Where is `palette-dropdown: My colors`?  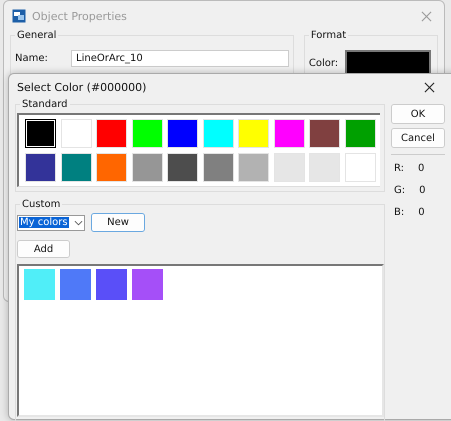
palette-dropdown: My colors is located at coordinates (51, 222).